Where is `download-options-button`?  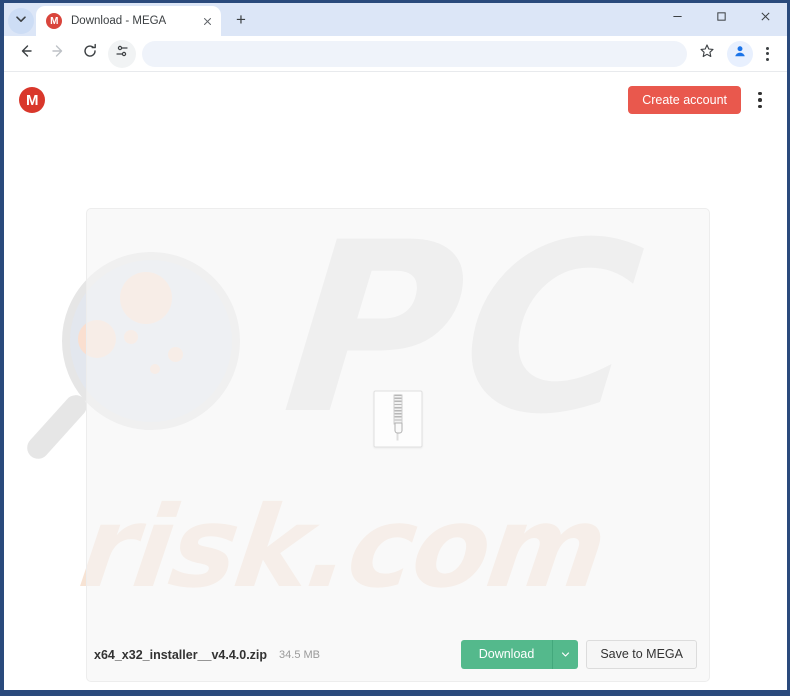 download-options-button is located at coordinates (565, 654).